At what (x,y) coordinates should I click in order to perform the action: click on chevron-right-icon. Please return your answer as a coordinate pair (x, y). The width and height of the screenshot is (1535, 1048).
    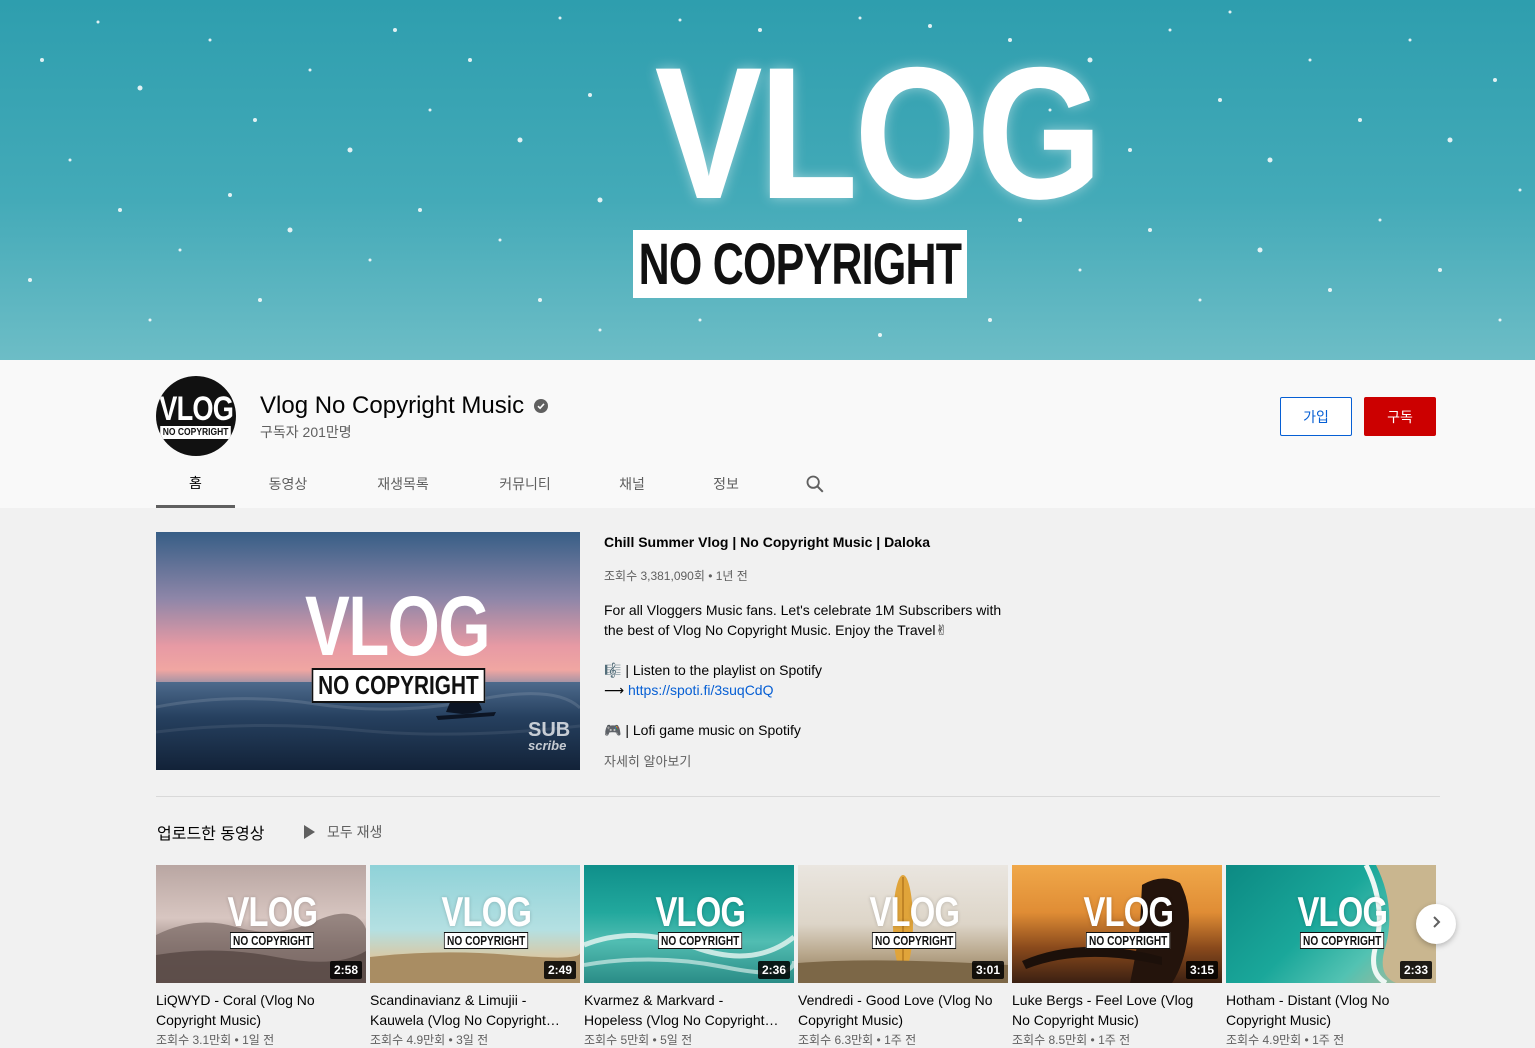
    Looking at the image, I should click on (1436, 924).